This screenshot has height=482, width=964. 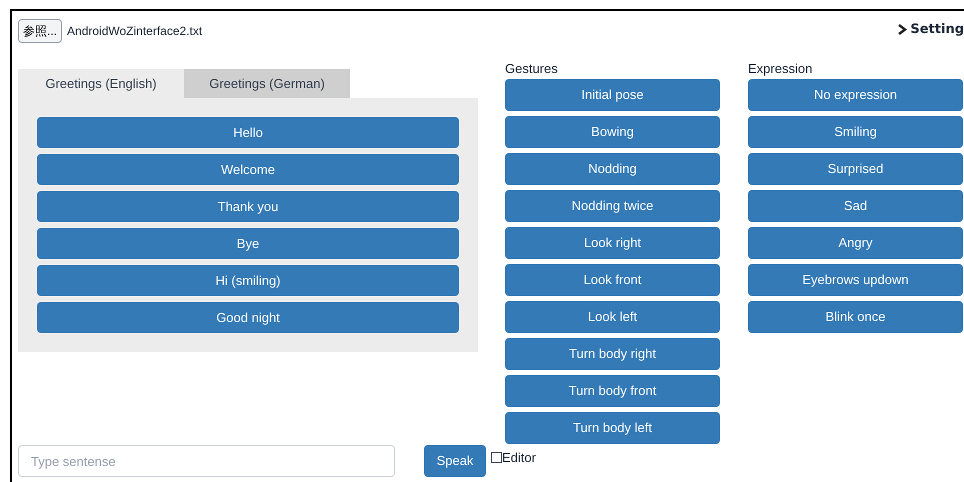 What do you see at coordinates (855, 243) in the screenshot?
I see `action-button: Angry` at bounding box center [855, 243].